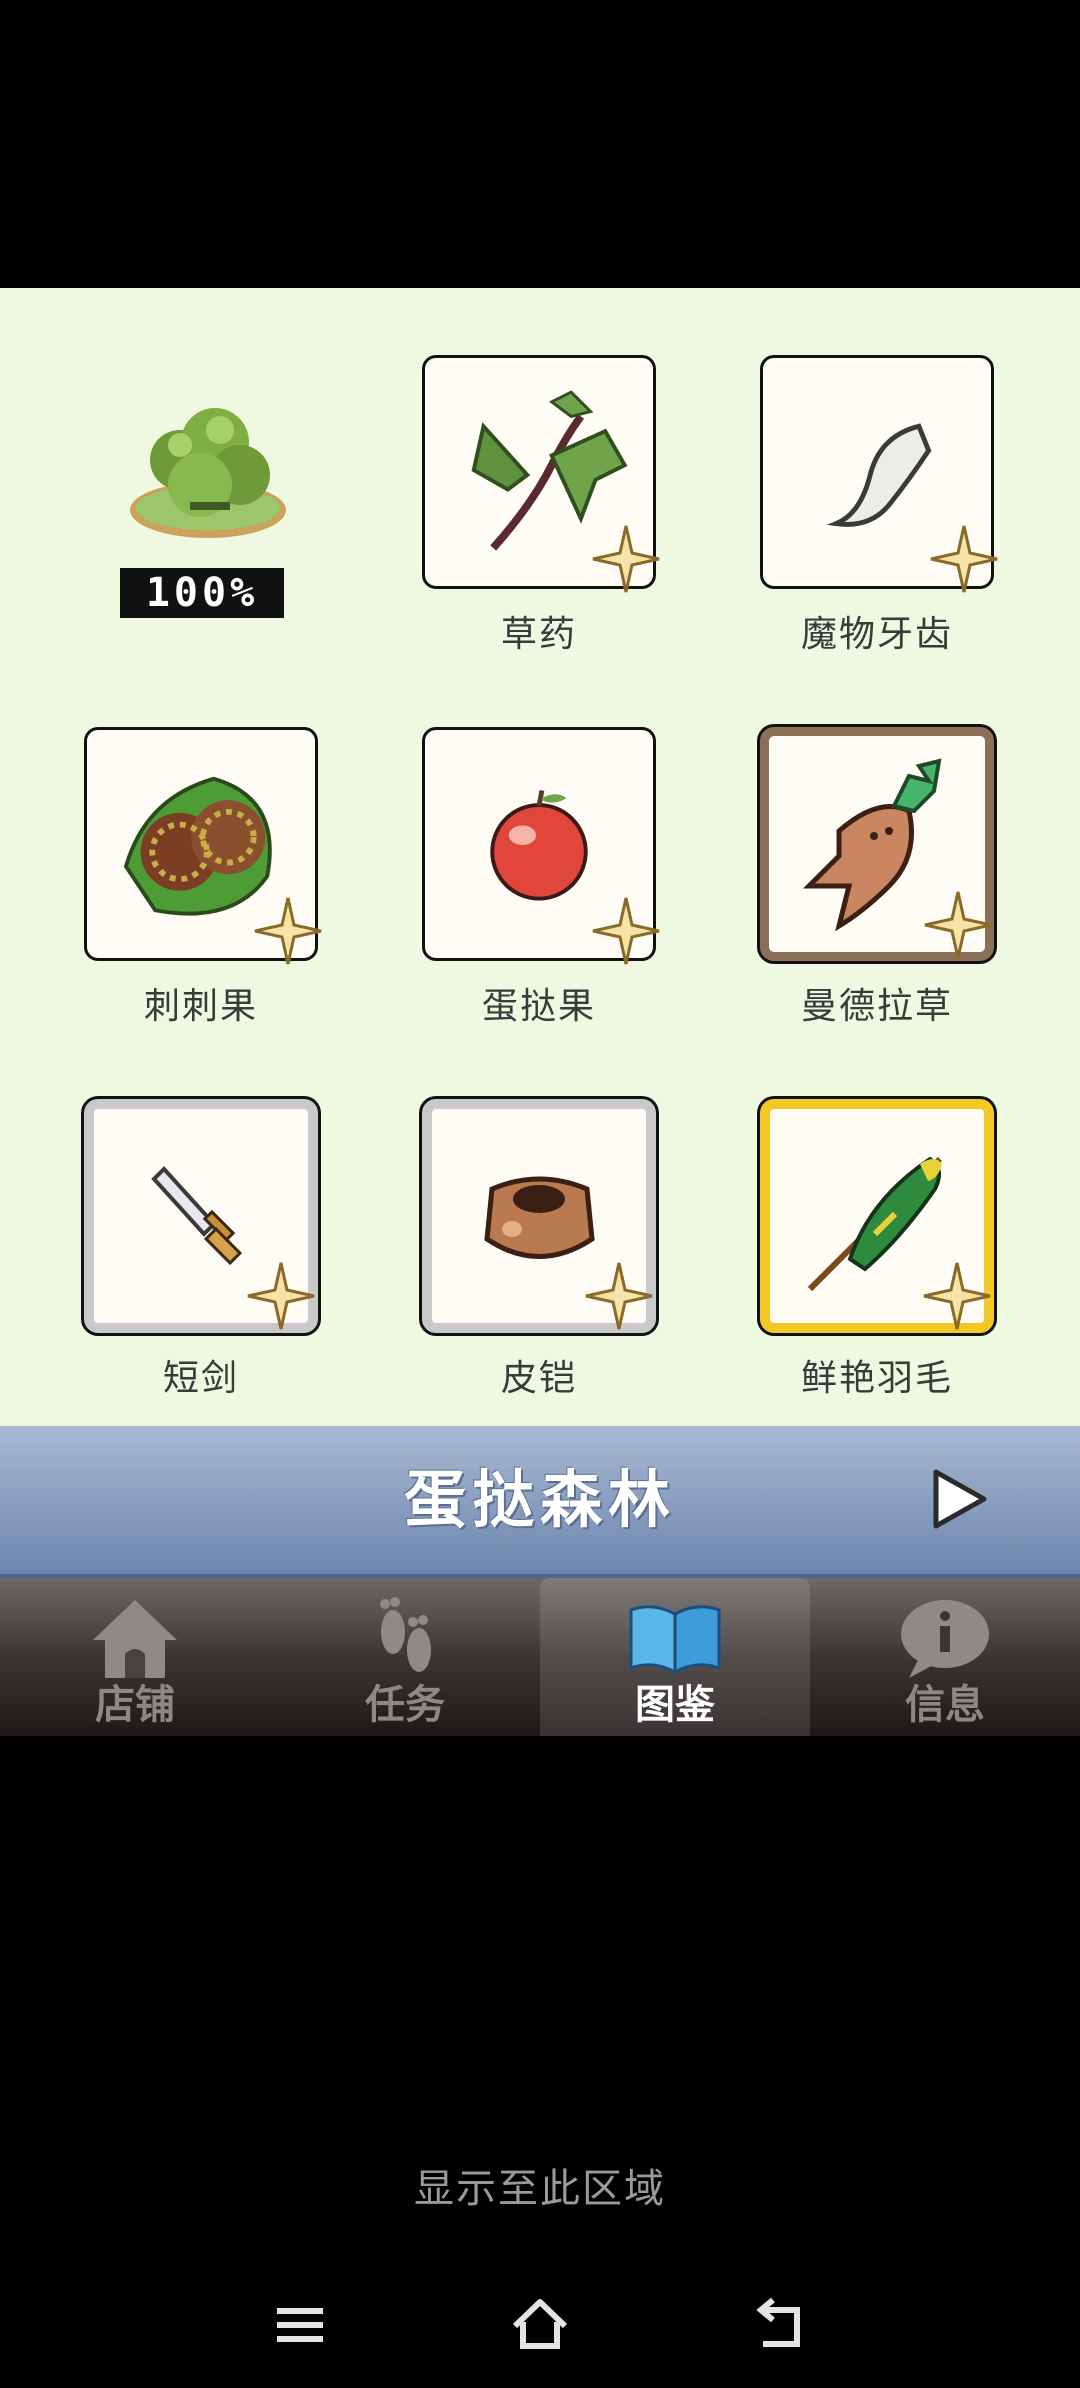  I want to click on tab-quests: 任务, so click(405, 1657).